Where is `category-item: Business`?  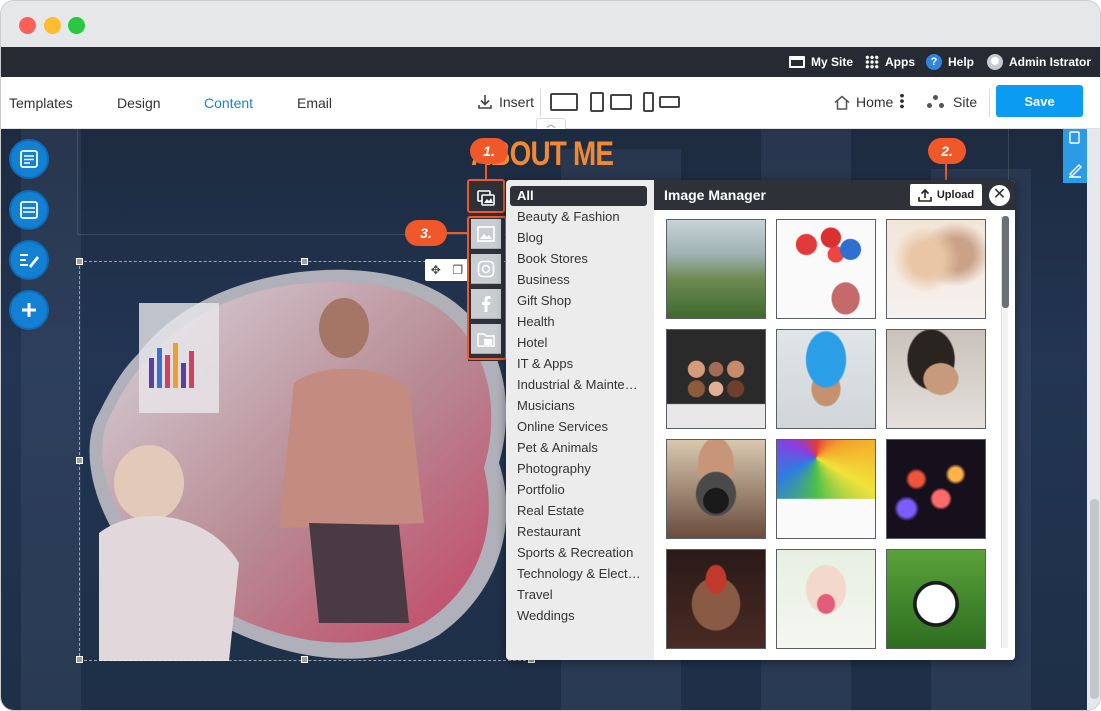 category-item: Business is located at coordinates (582, 280).